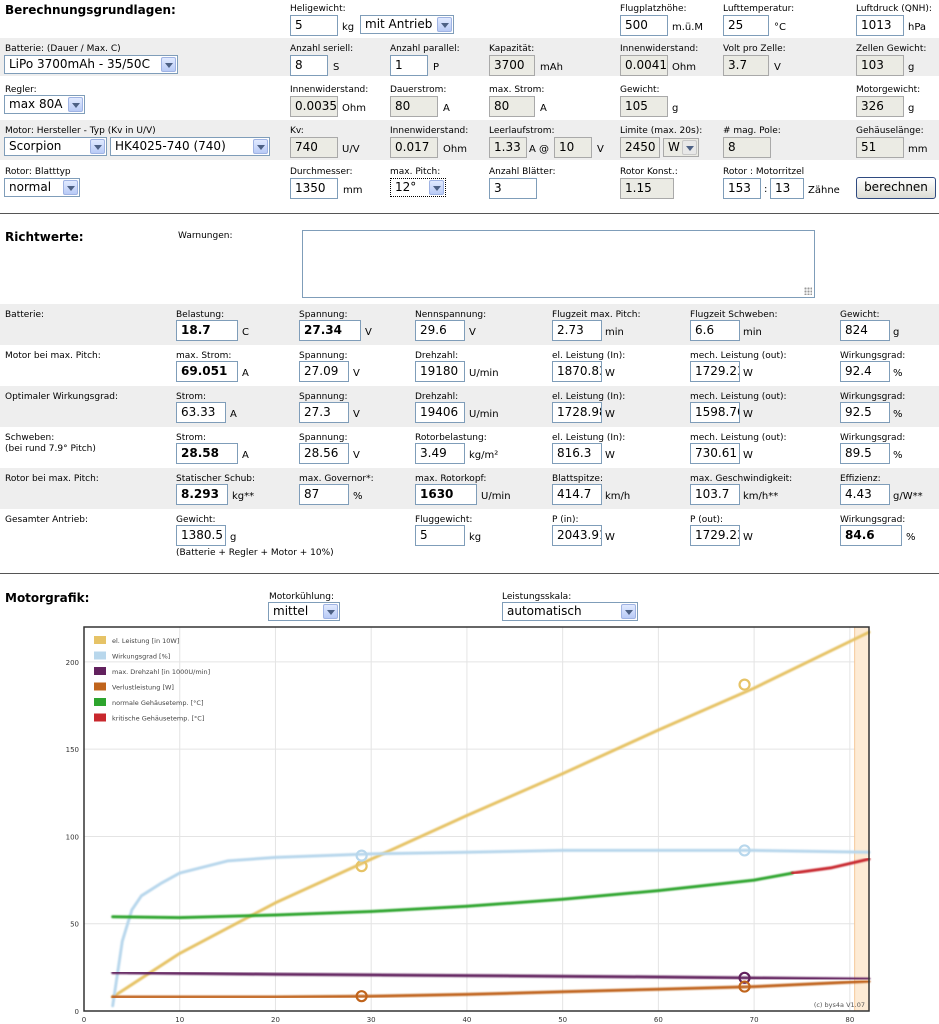  I want to click on max-strom-field: 80, so click(512, 106).